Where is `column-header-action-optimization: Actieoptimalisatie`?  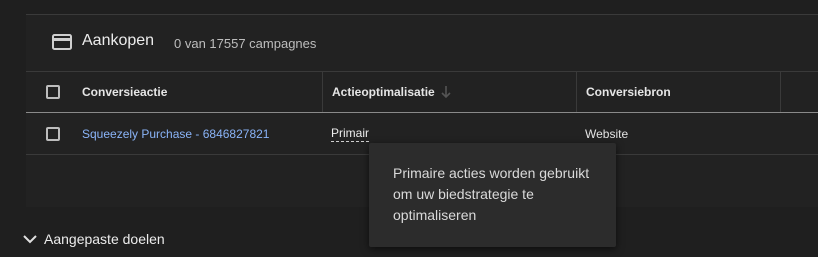
column-header-action-optimization: Actieoptimalisatie is located at coordinates (449, 92).